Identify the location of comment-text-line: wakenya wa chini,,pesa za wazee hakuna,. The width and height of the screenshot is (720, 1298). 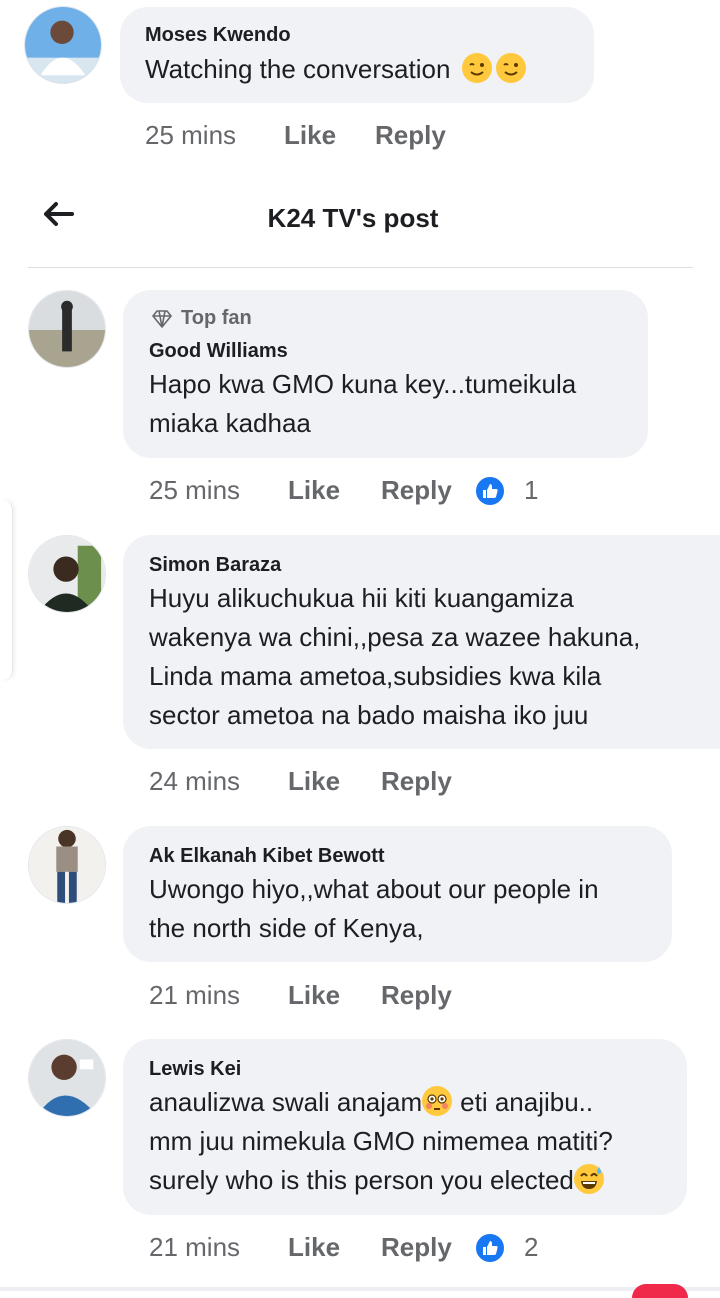
(395, 637).